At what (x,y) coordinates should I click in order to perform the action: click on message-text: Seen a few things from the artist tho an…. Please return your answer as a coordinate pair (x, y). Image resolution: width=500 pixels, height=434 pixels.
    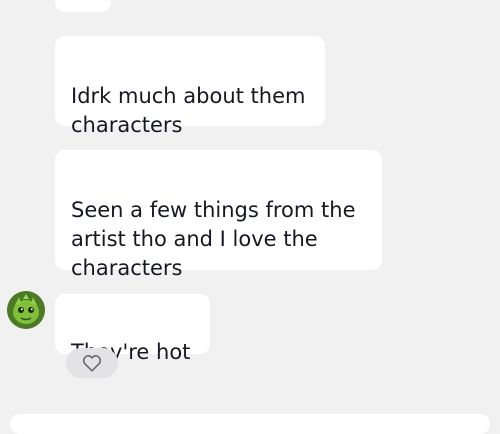
    Looking at the image, I should click on (213, 239).